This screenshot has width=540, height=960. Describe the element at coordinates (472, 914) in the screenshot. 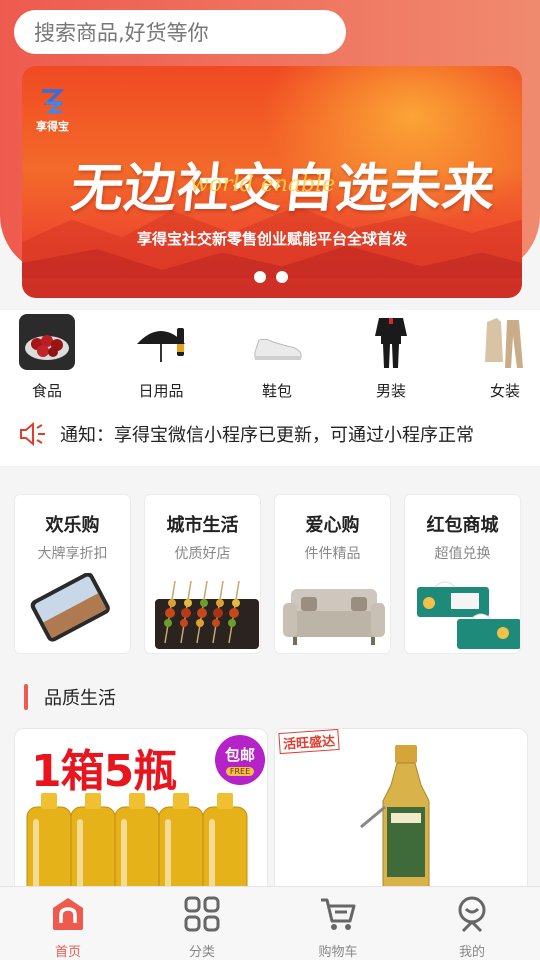

I see `profile-icon` at that location.